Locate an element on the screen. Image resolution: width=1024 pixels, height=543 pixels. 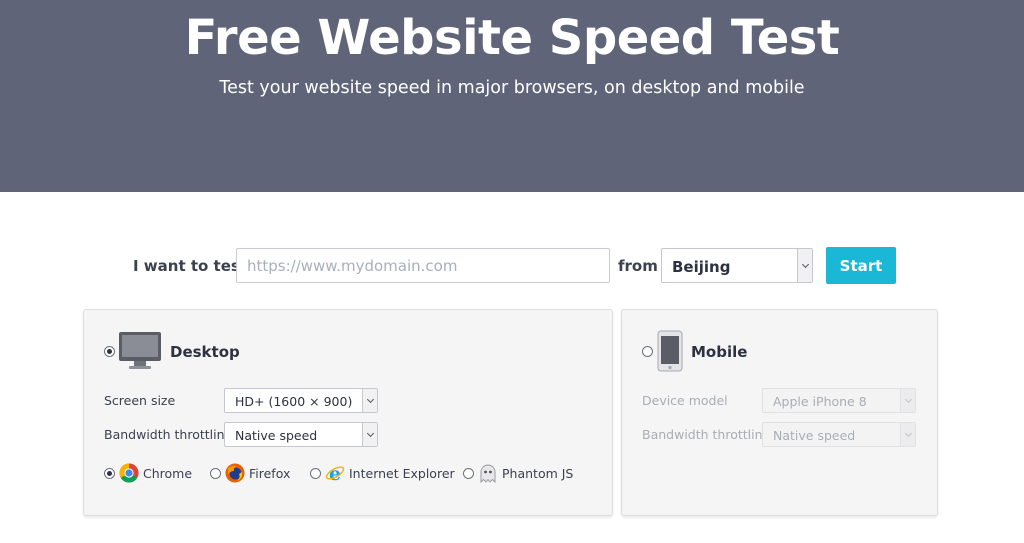
browser-option-firefox: Firefox is located at coordinates (255, 474).